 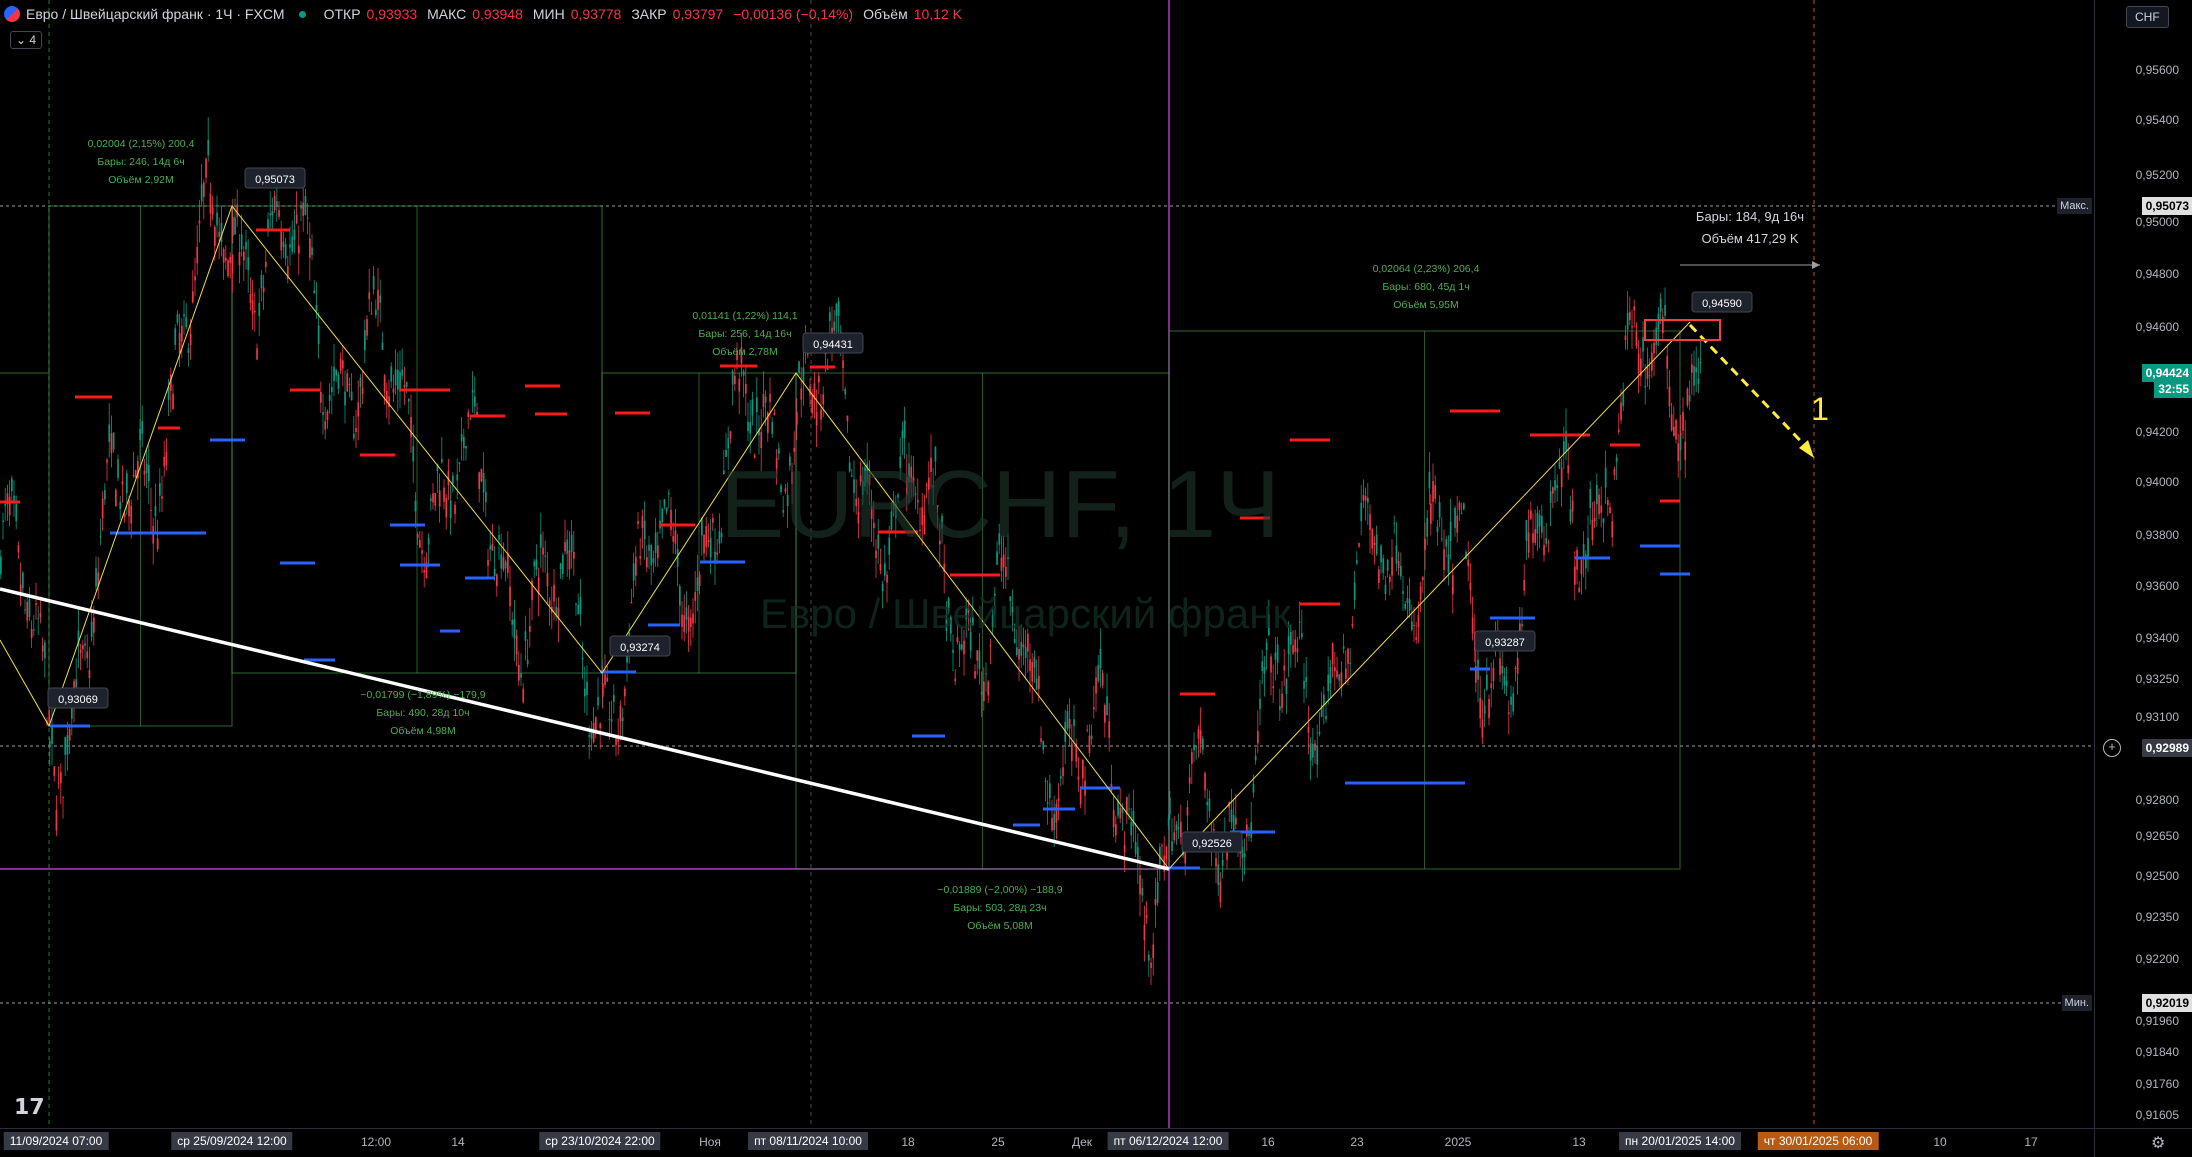 What do you see at coordinates (2157, 717) in the screenshot?
I see `price-tick: 0,93100` at bounding box center [2157, 717].